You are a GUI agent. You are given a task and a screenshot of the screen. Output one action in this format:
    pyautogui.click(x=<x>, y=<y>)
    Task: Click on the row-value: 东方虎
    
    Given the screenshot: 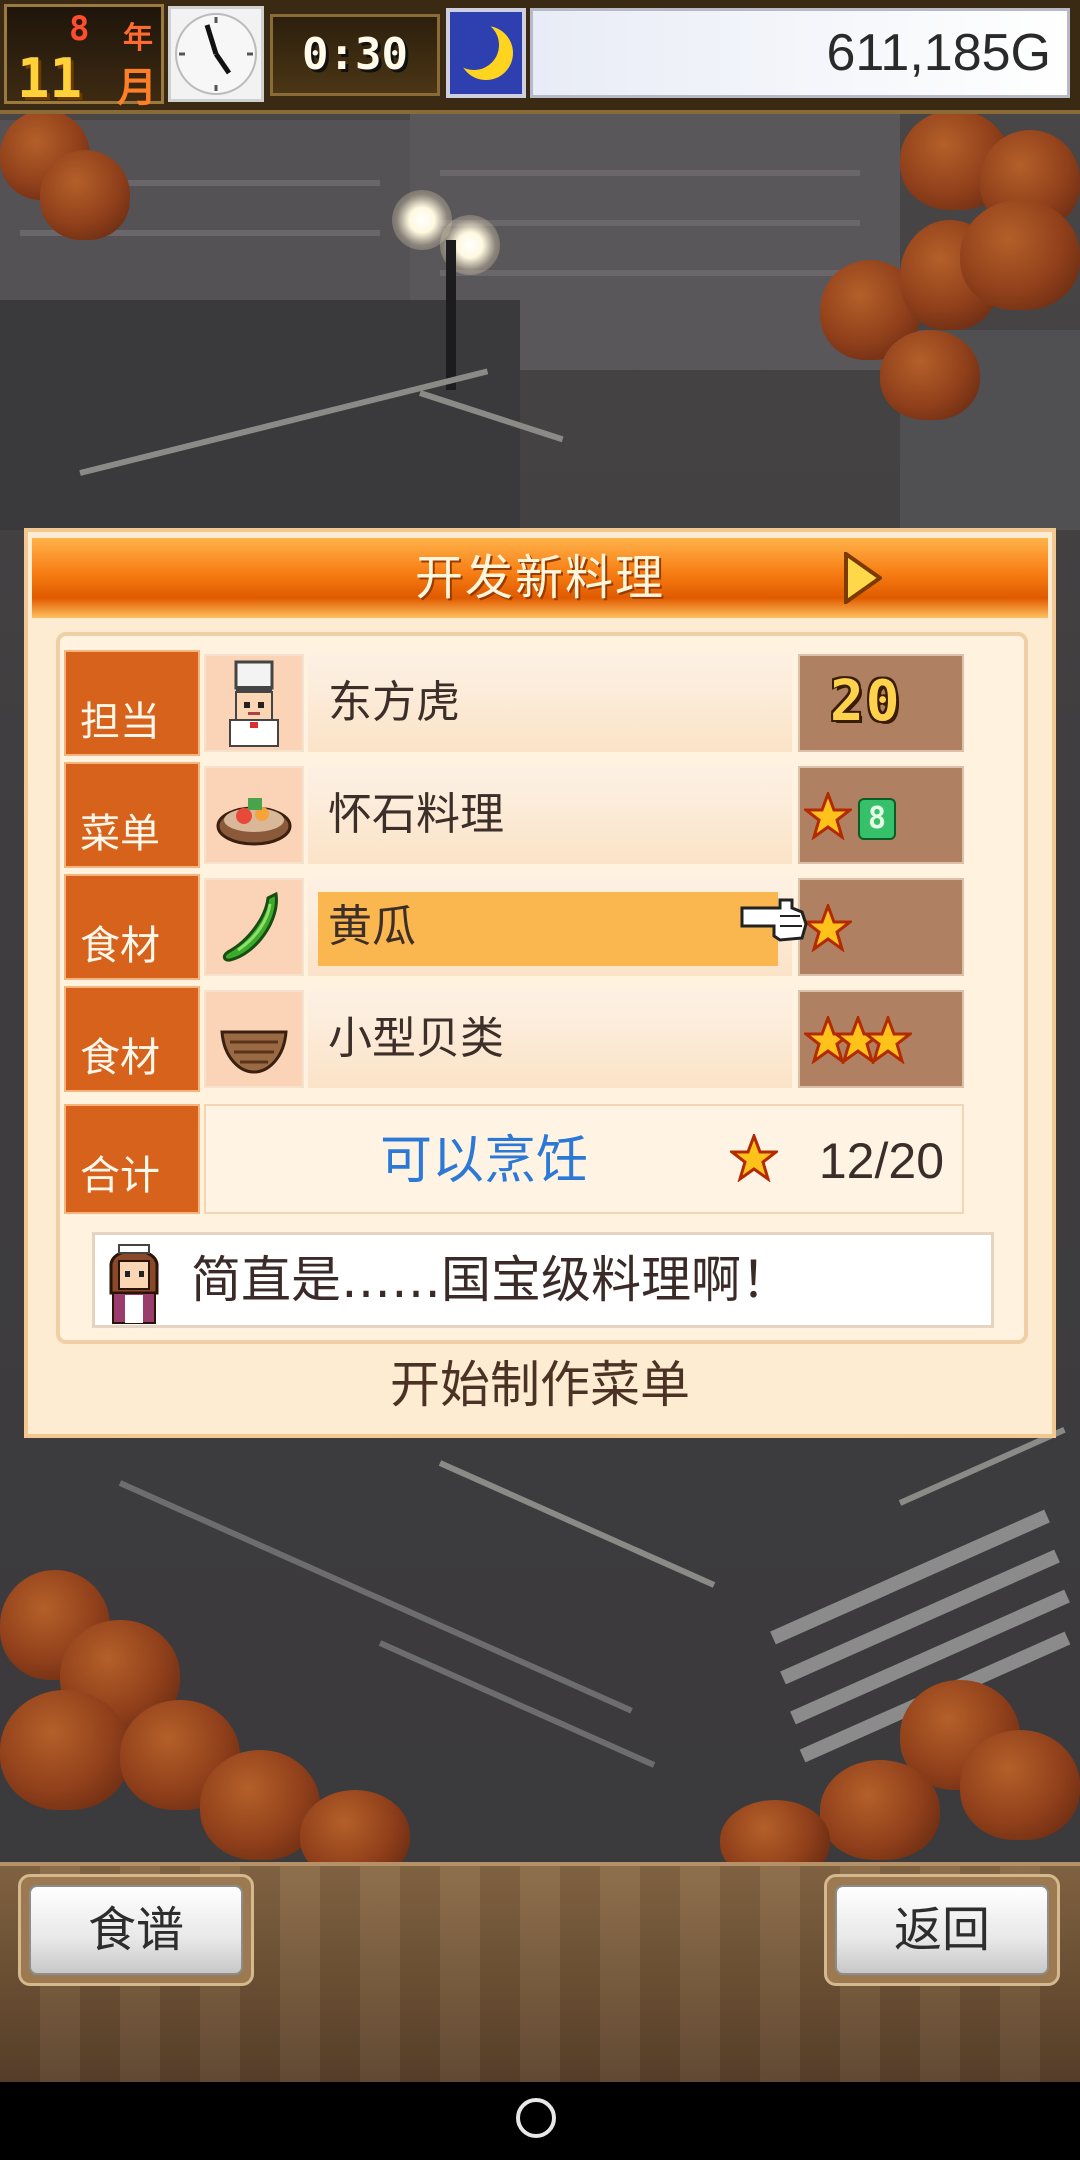 What is the action you would take?
    pyautogui.click(x=550, y=703)
    